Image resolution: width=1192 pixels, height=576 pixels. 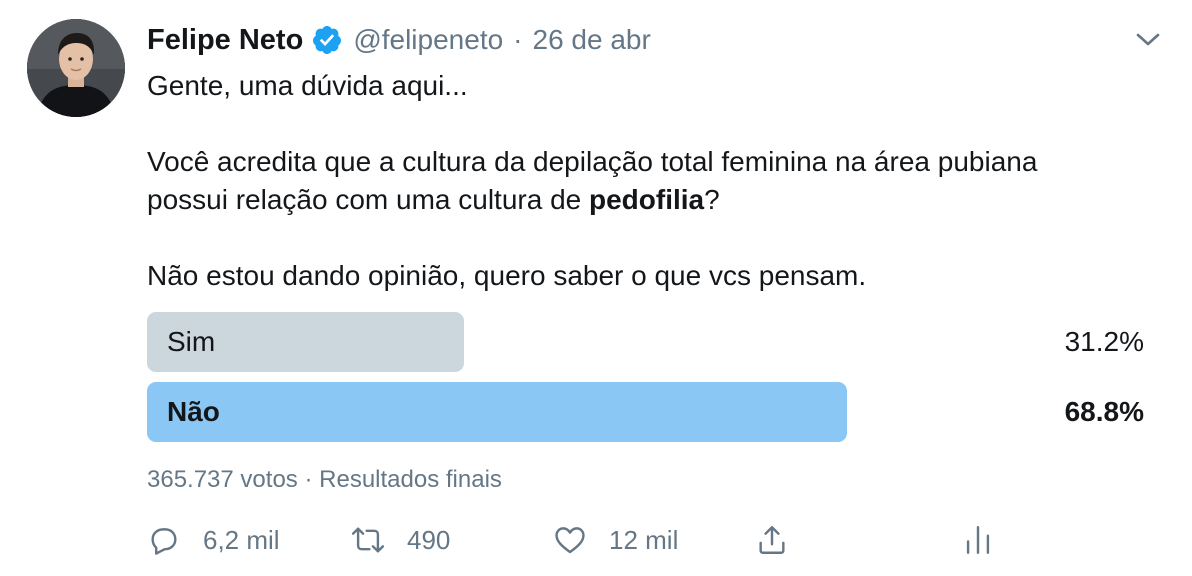 I want to click on tweet-date: 26 de abr, so click(x=592, y=40).